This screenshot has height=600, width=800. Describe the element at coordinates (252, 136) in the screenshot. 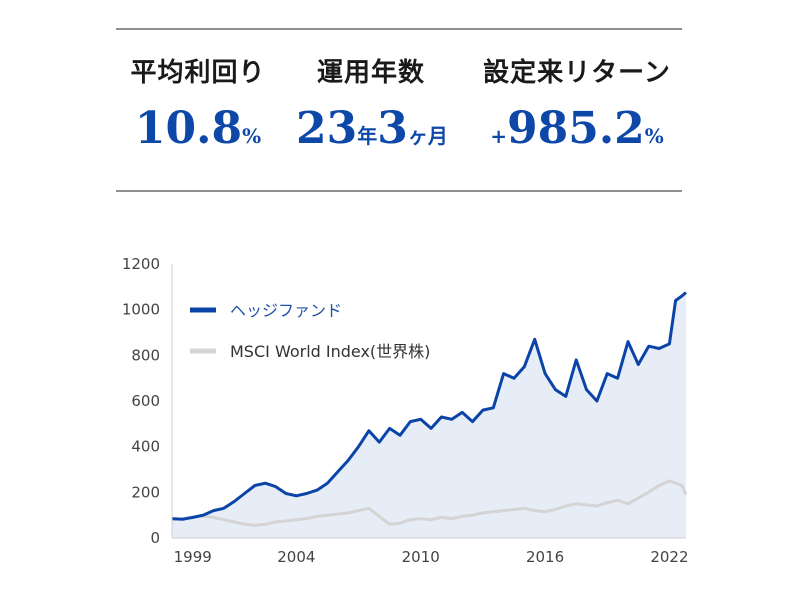

I see `yield-unit: %` at that location.